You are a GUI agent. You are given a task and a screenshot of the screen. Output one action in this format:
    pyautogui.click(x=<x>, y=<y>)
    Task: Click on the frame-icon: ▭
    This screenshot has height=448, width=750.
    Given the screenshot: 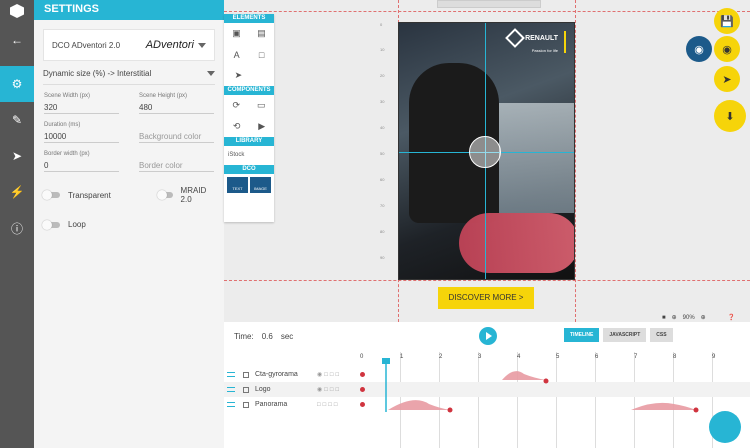 What is the action you would take?
    pyautogui.click(x=261, y=105)
    